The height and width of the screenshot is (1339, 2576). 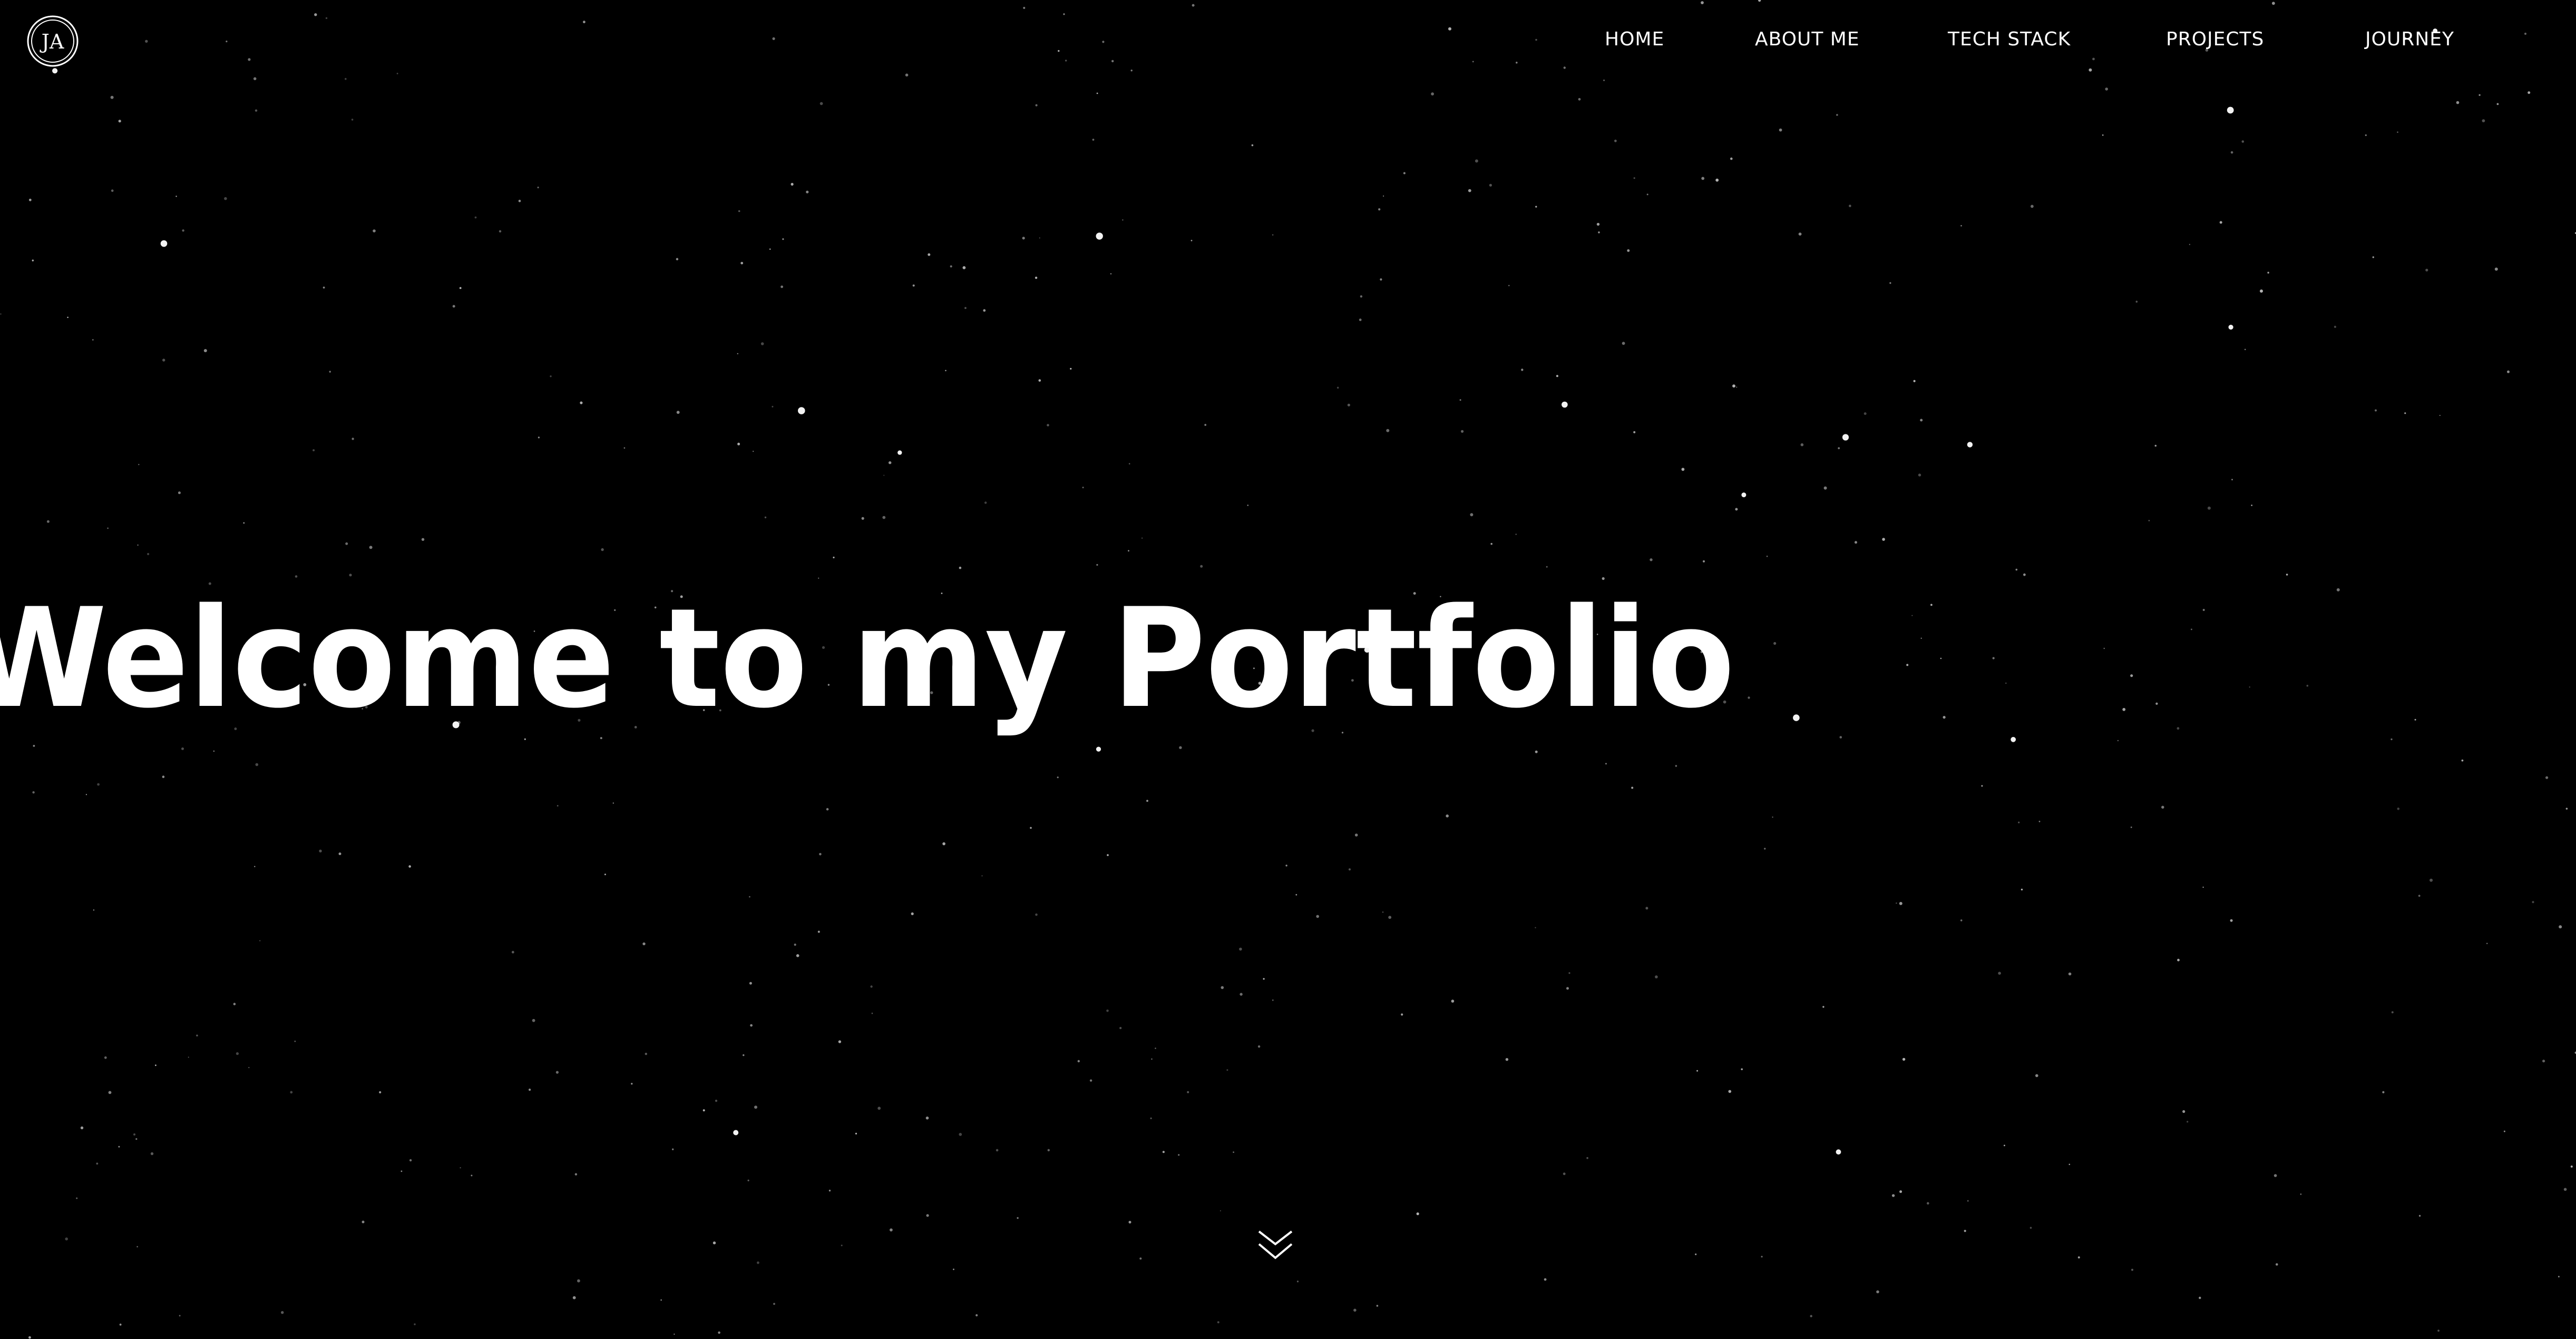 I want to click on nav-item-about-me: ABOUT ME, so click(x=1807, y=39).